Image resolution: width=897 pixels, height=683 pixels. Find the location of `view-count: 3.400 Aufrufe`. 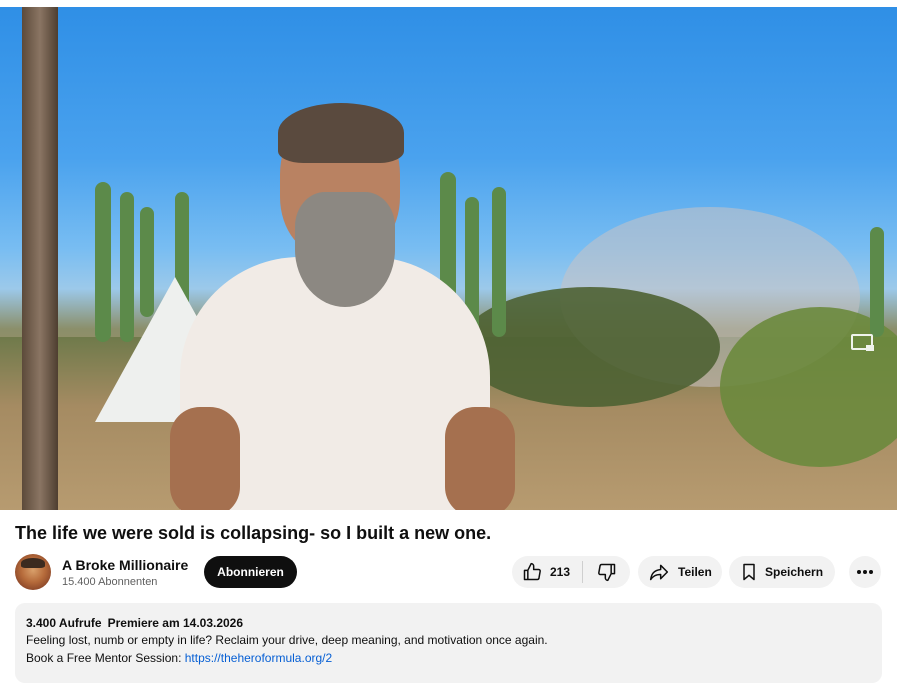

view-count: 3.400 Aufrufe is located at coordinates (64, 623).